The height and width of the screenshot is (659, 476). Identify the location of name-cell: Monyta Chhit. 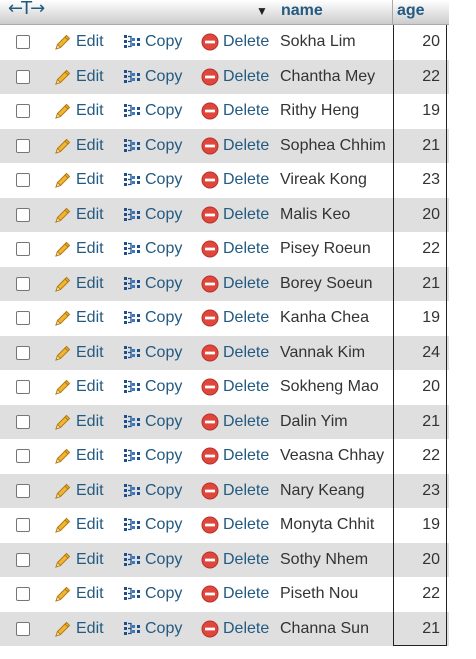
(327, 525).